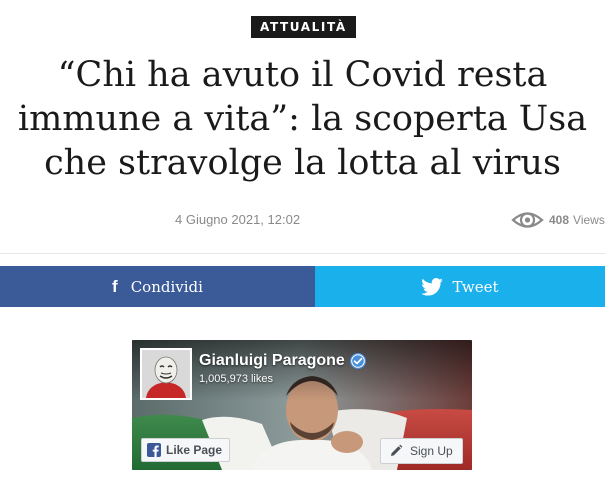 This screenshot has width=605, height=496. Describe the element at coordinates (397, 450) in the screenshot. I see `pencil-icon` at that location.